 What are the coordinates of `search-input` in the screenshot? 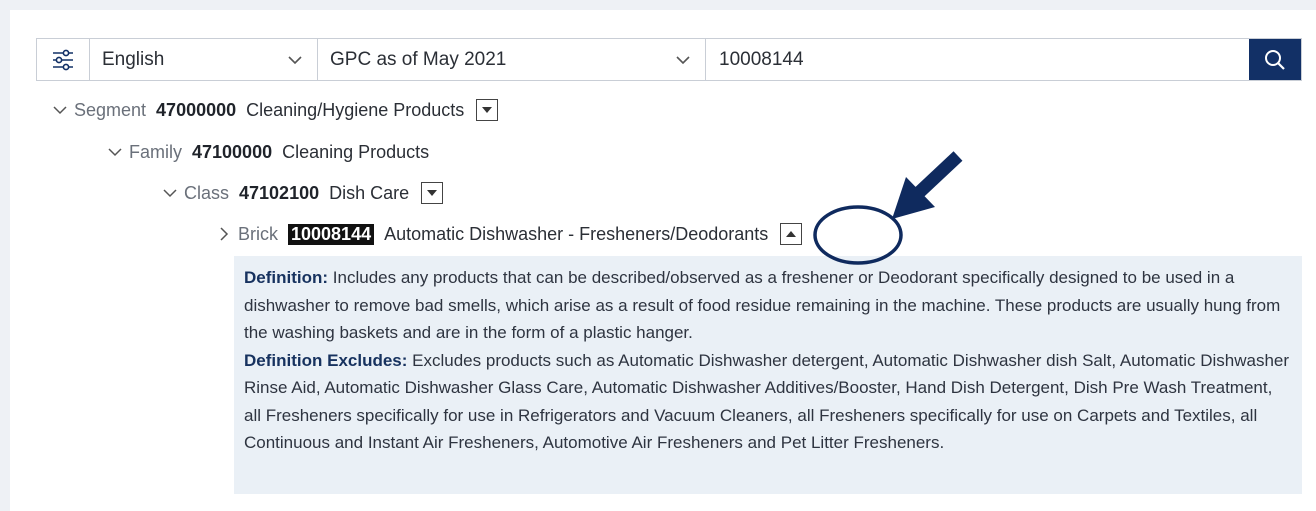 It's located at (977, 59).